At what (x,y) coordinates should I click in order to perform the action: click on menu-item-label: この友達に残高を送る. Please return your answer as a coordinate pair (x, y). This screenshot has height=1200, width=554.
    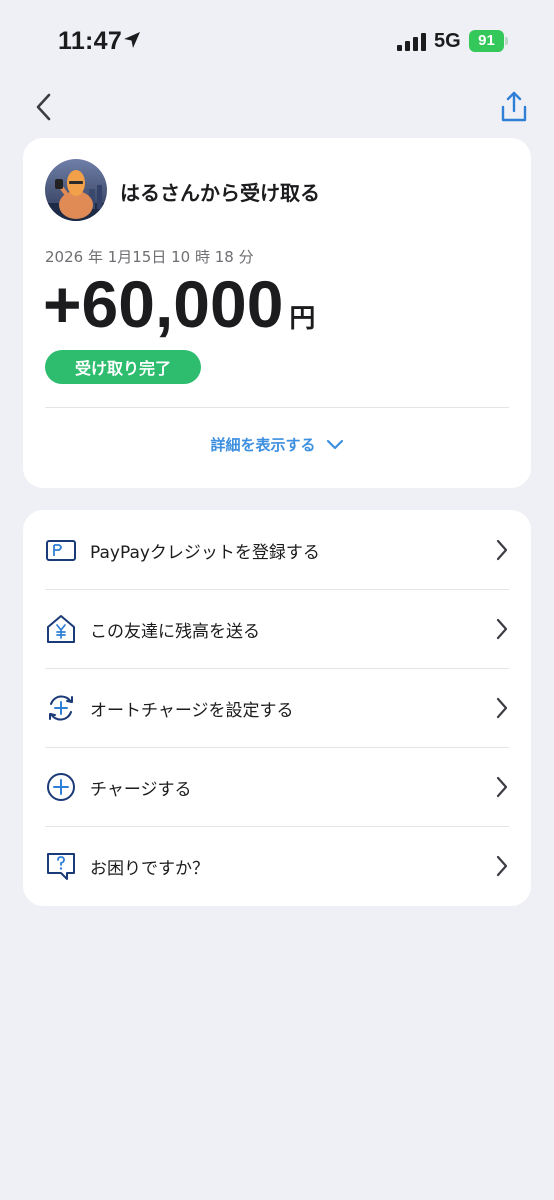
    Looking at the image, I should click on (175, 632).